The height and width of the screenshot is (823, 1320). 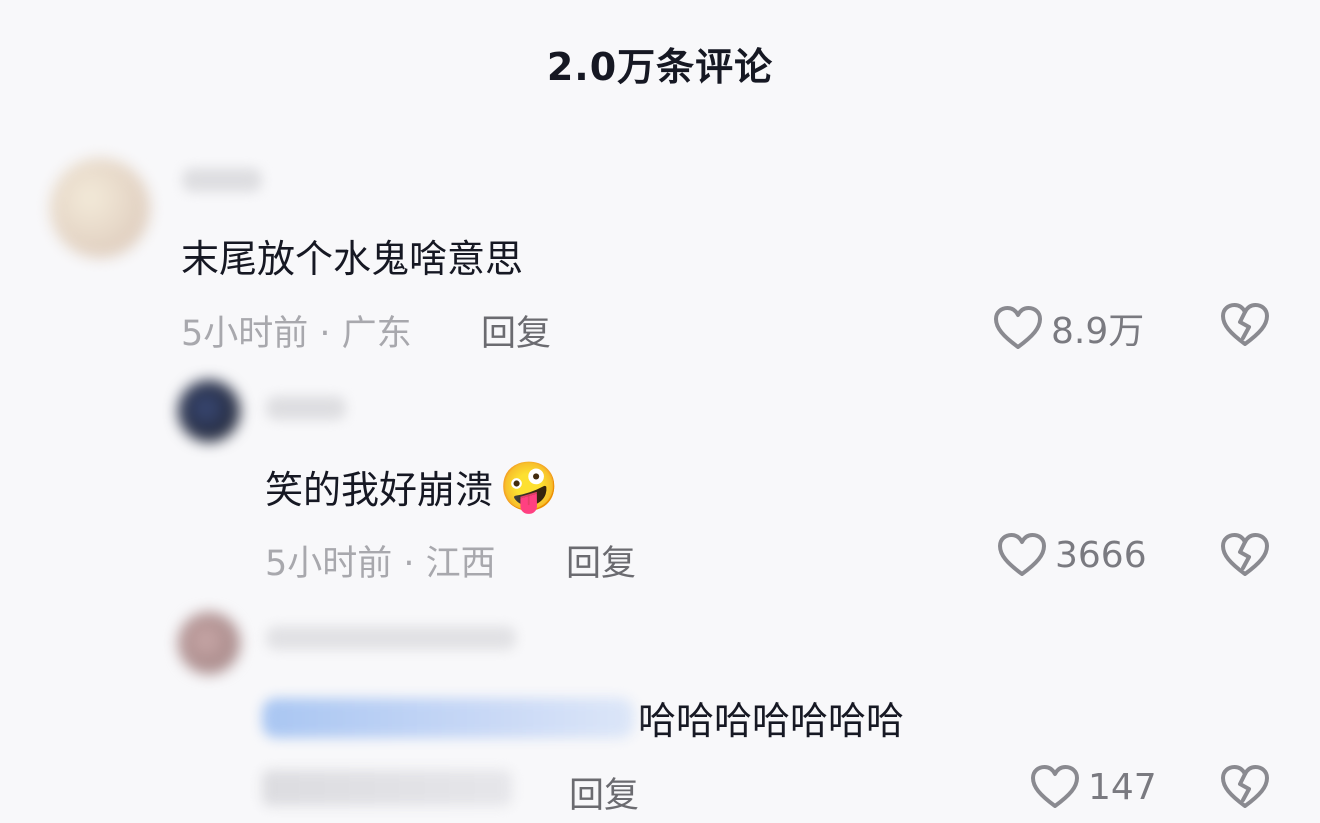 What do you see at coordinates (1098, 331) in the screenshot?
I see `like-count: 8.9万` at bounding box center [1098, 331].